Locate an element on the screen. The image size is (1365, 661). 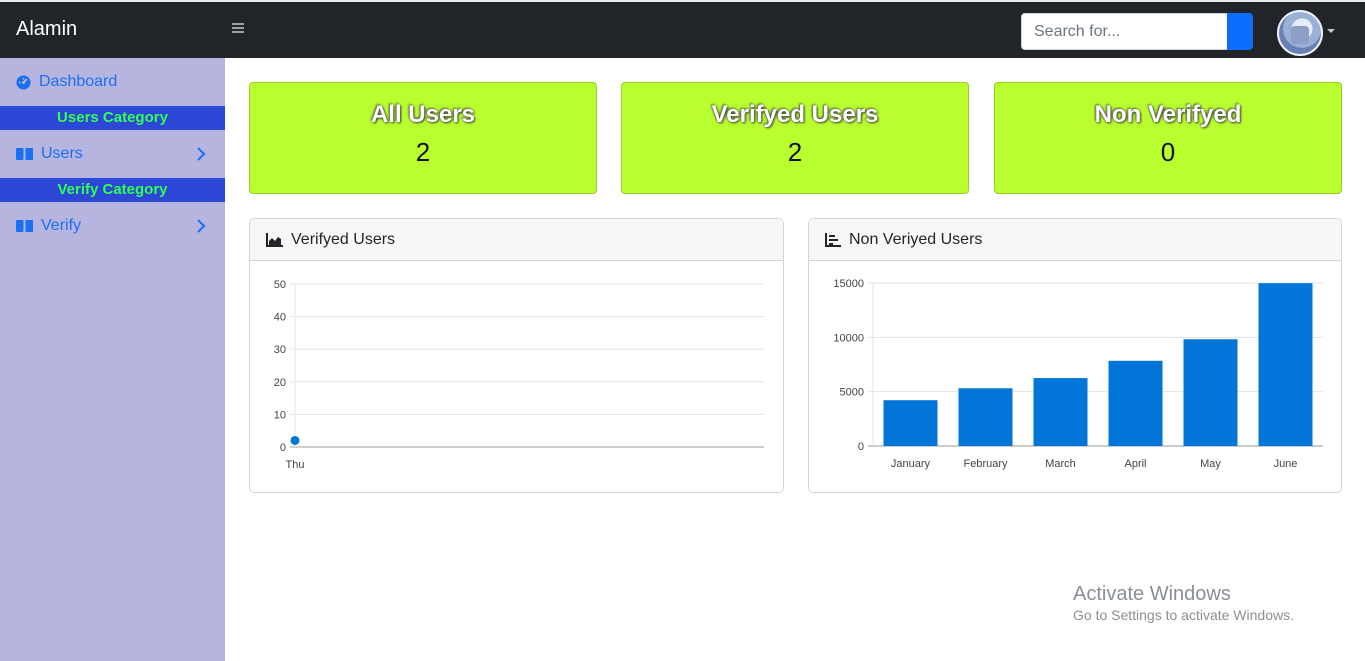
sidebar-item-verify: Verify is located at coordinates (48, 226).